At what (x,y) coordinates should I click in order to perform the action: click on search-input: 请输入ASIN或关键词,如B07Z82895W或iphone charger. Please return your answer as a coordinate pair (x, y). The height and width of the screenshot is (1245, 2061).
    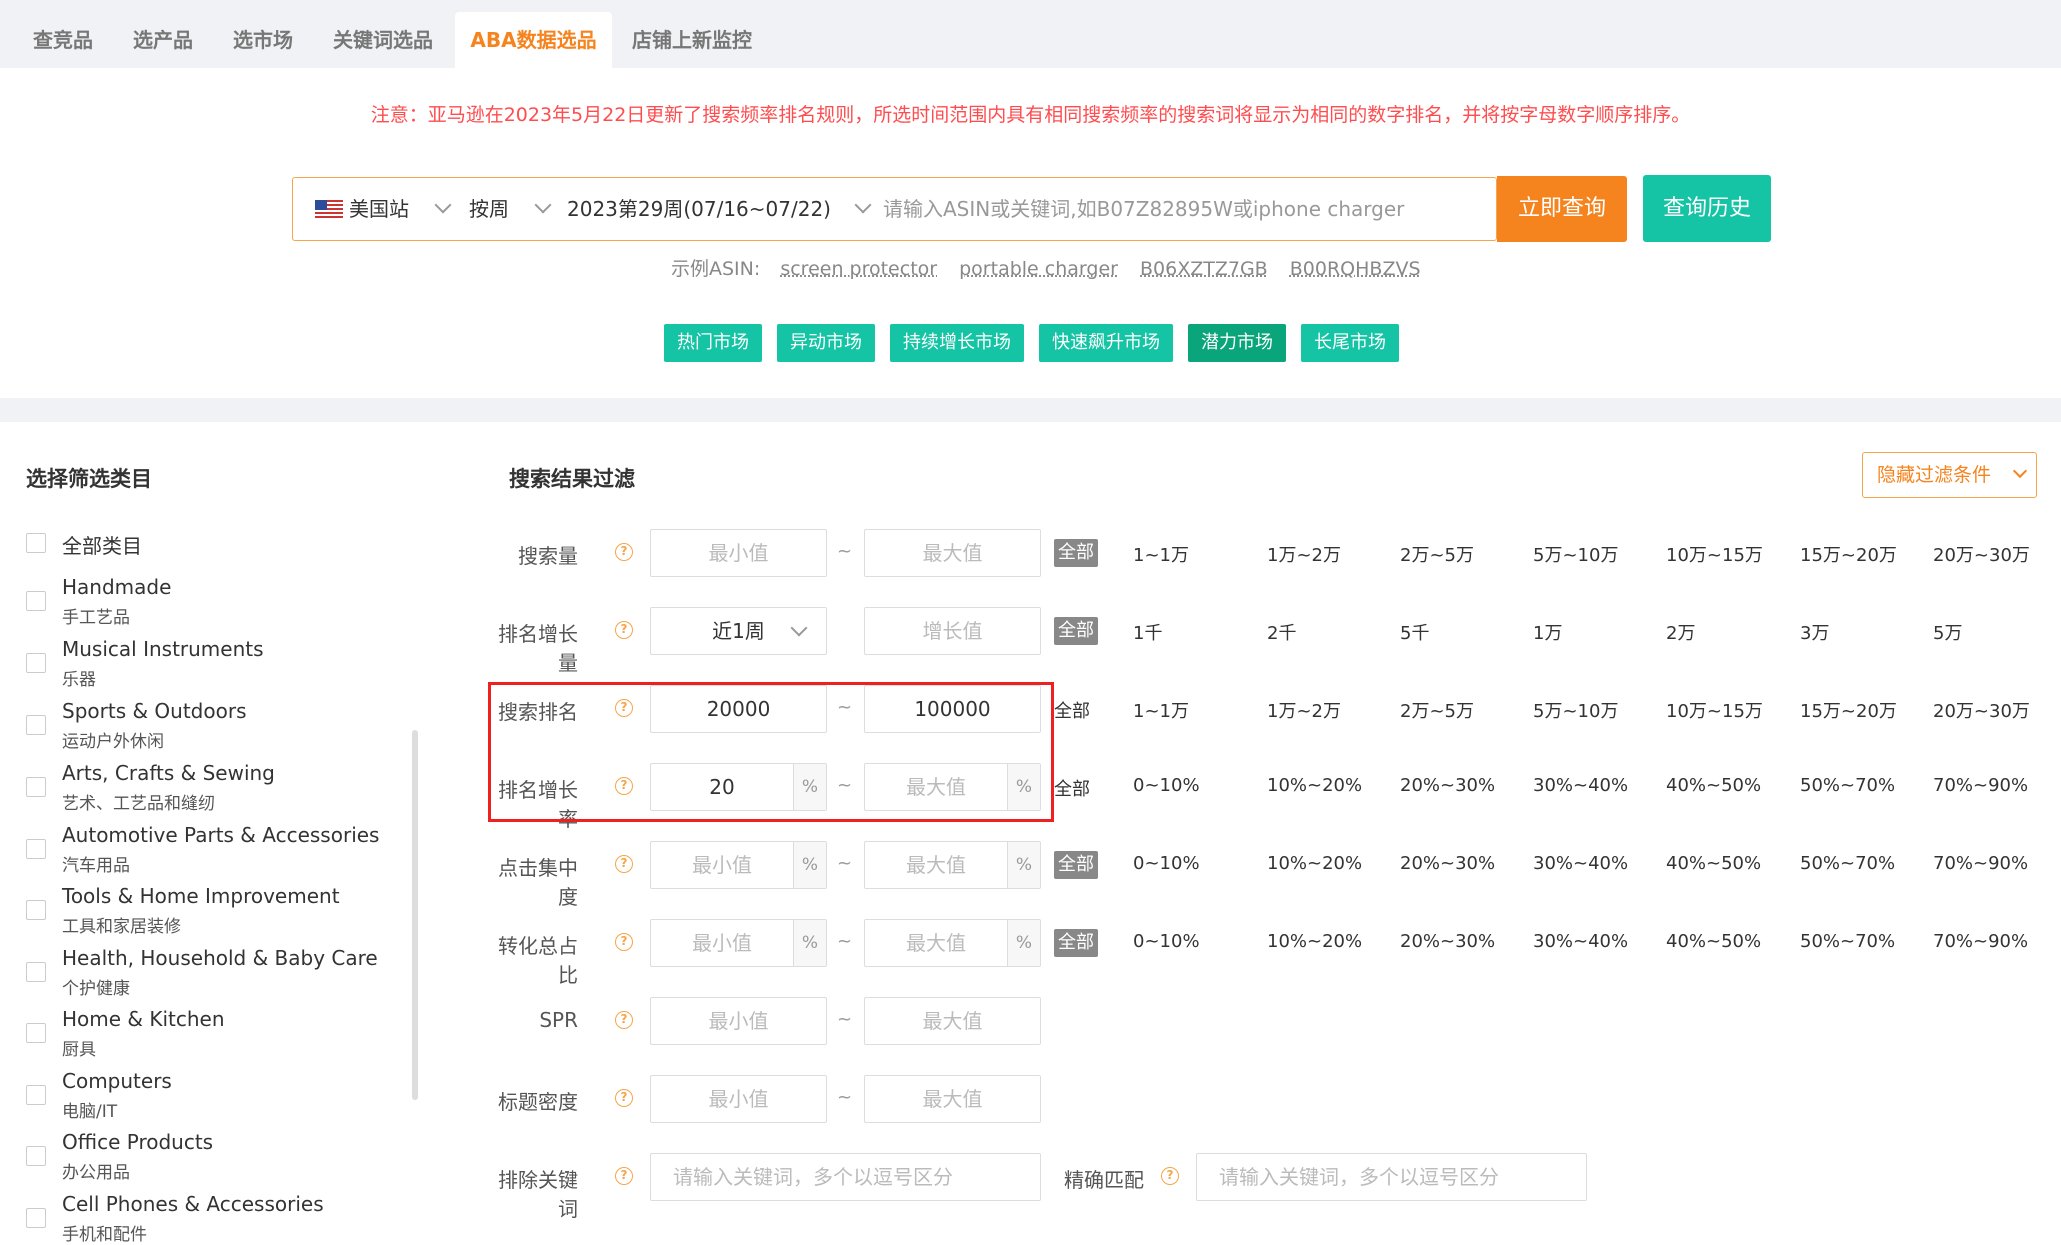
    Looking at the image, I should click on (1143, 209).